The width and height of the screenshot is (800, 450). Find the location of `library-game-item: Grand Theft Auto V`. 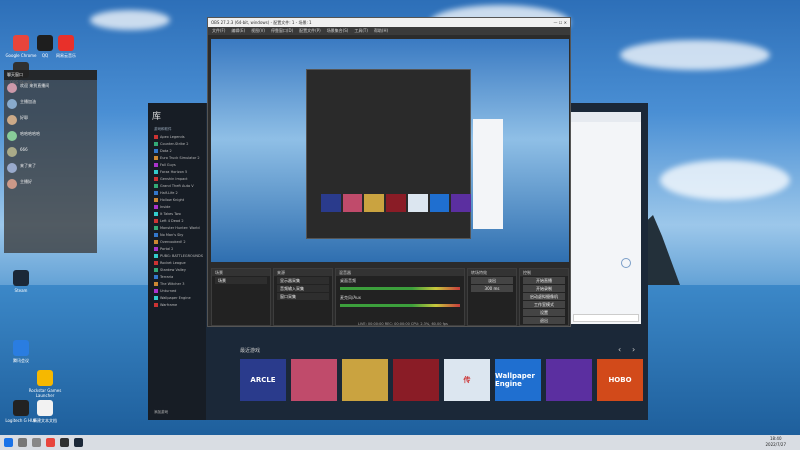

library-game-item: Grand Theft Auto V is located at coordinates (177, 185).